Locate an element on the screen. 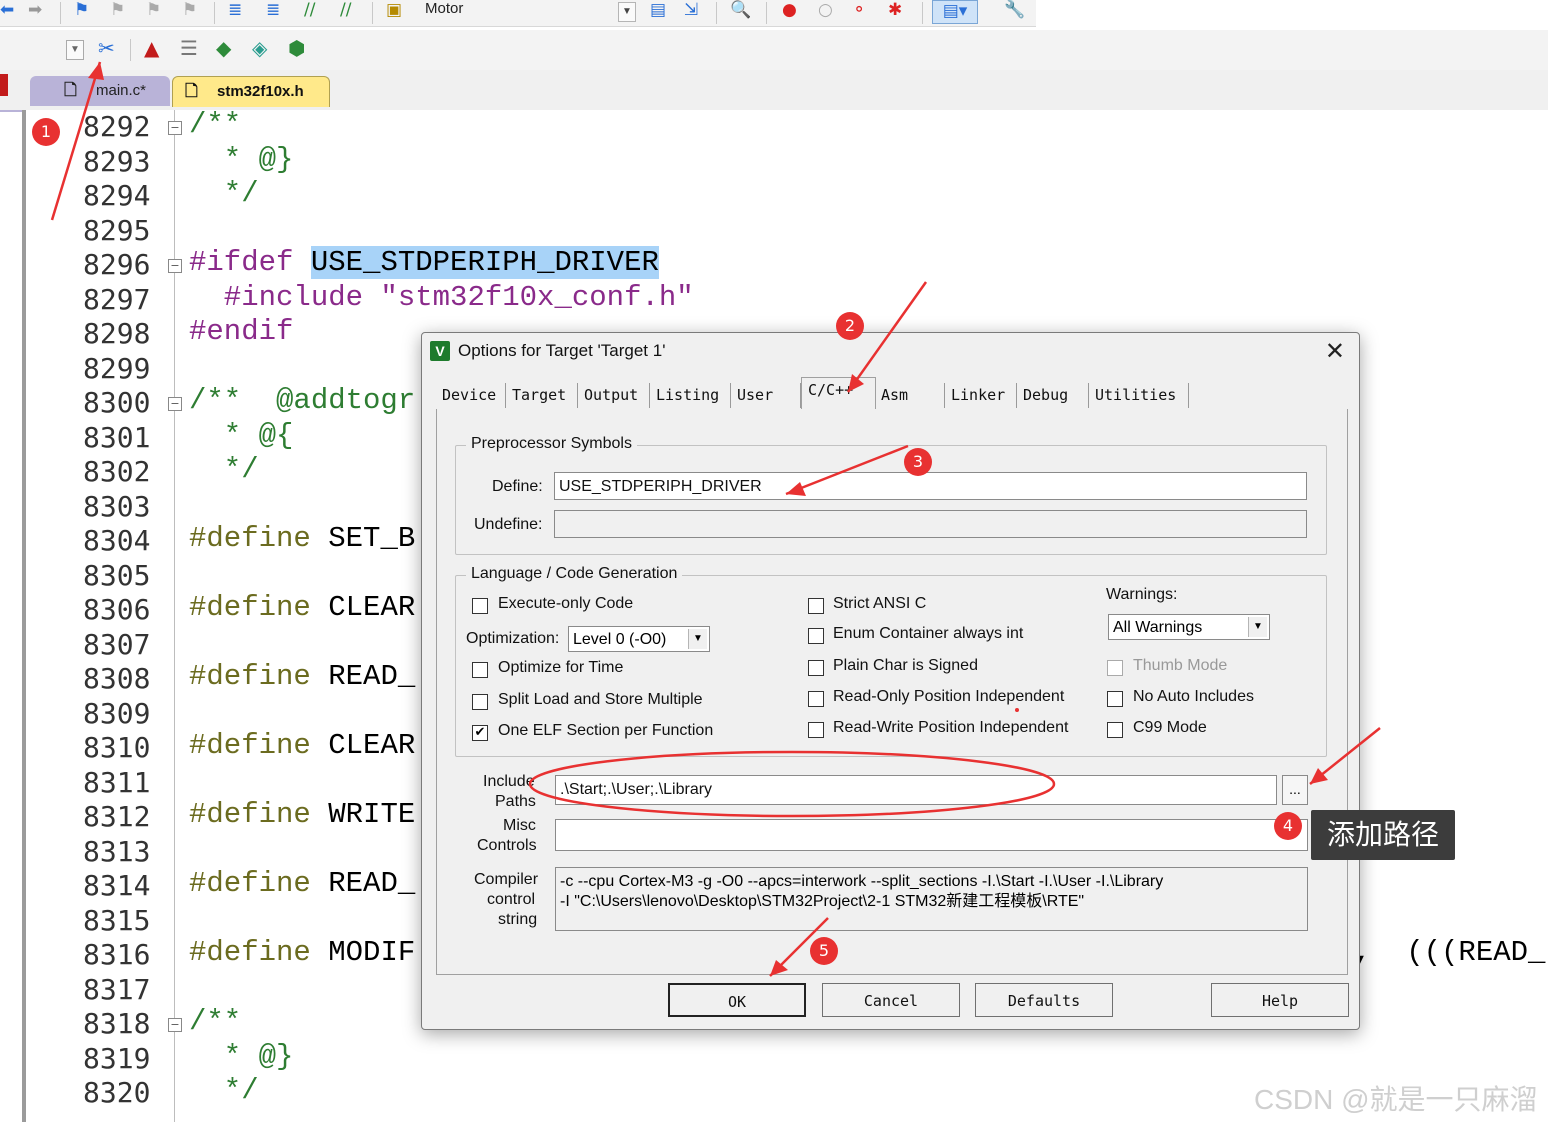  step-badge-1: 1 is located at coordinates (46, 132).